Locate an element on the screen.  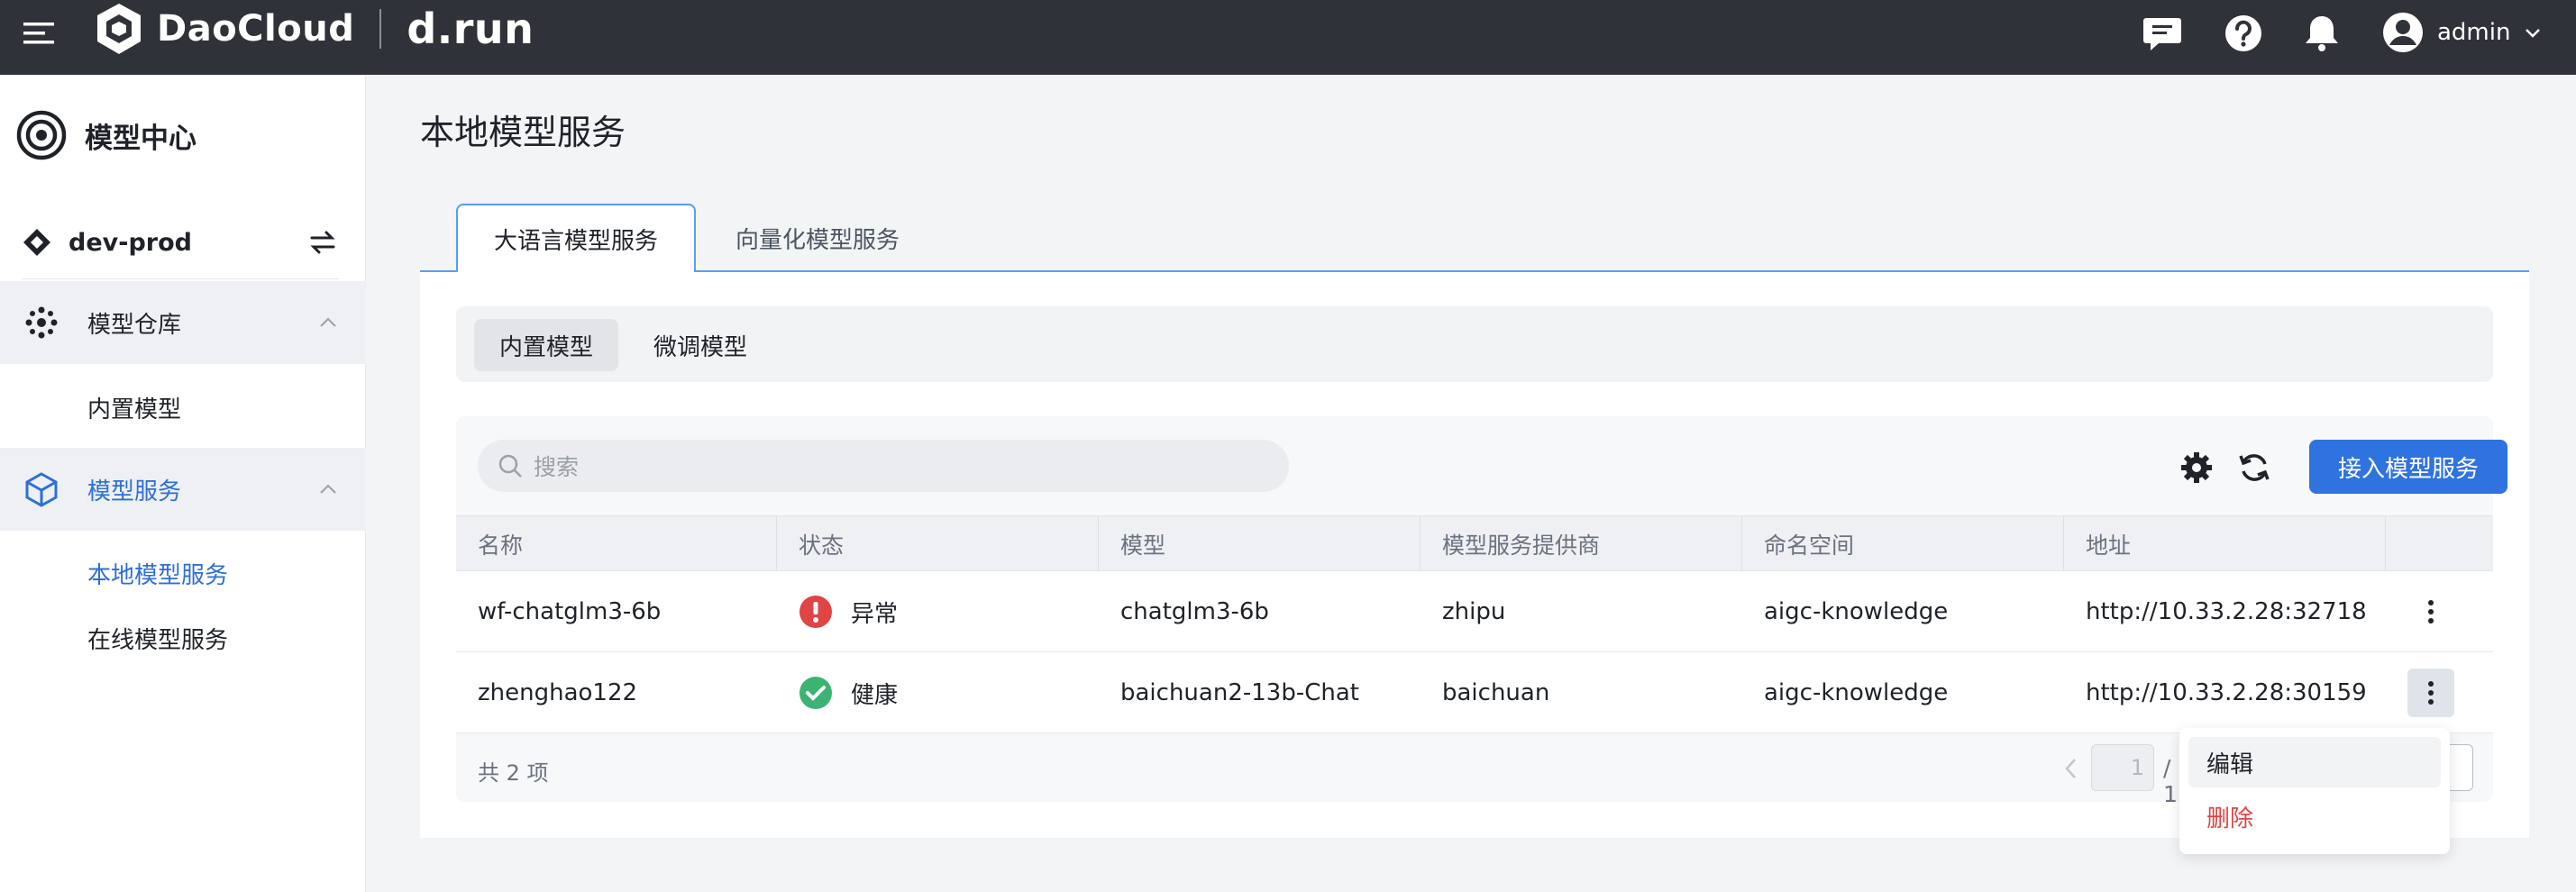
user-menu: admin is located at coordinates (2462, 32).